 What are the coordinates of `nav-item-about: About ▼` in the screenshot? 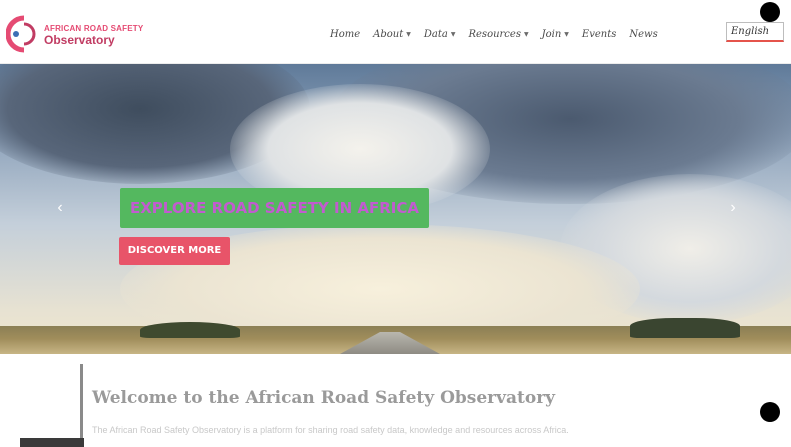 It's located at (392, 34).